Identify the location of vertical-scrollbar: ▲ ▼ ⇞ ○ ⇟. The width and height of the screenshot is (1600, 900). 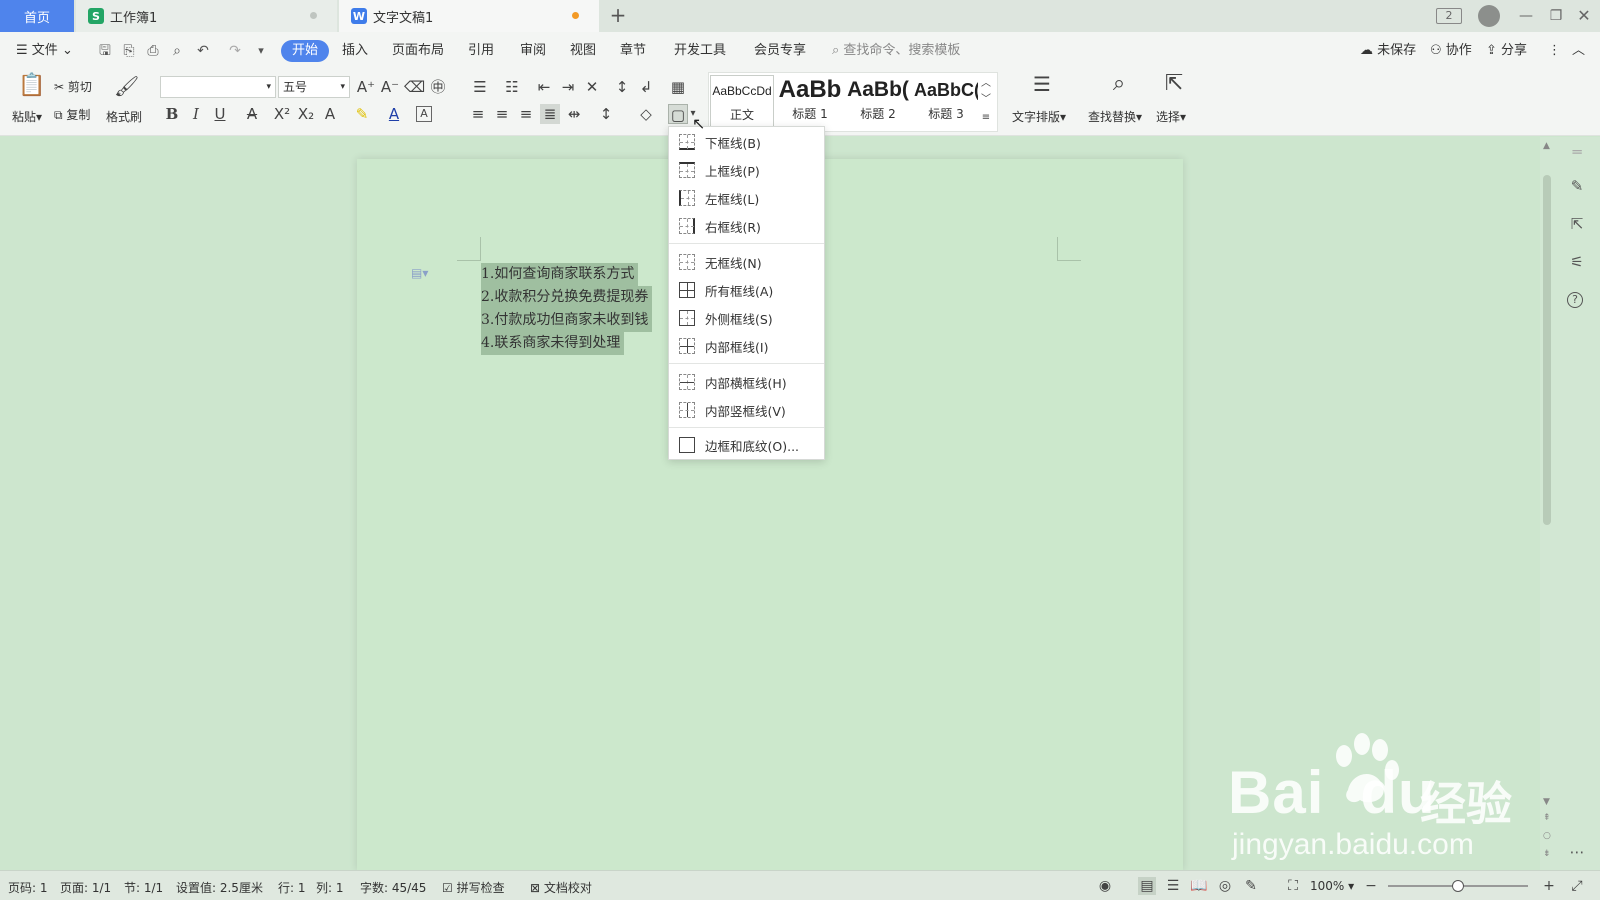
(1547, 503).